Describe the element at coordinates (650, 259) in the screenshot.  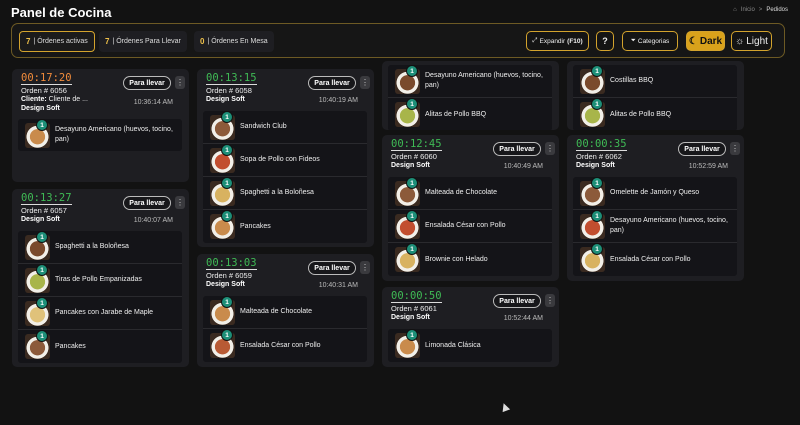
I see `item-name: Ensalada César con Pollo` at that location.